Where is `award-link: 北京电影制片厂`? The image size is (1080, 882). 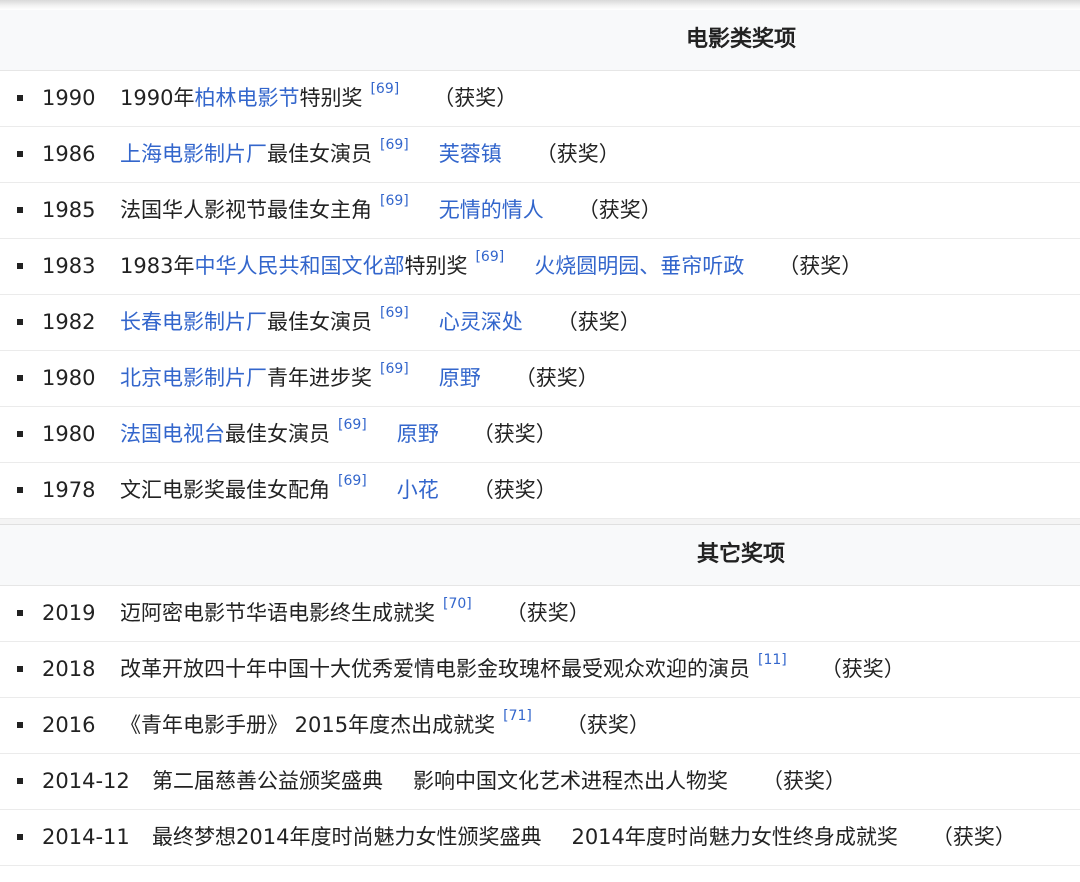 award-link: 北京电影制片厂 is located at coordinates (193, 378).